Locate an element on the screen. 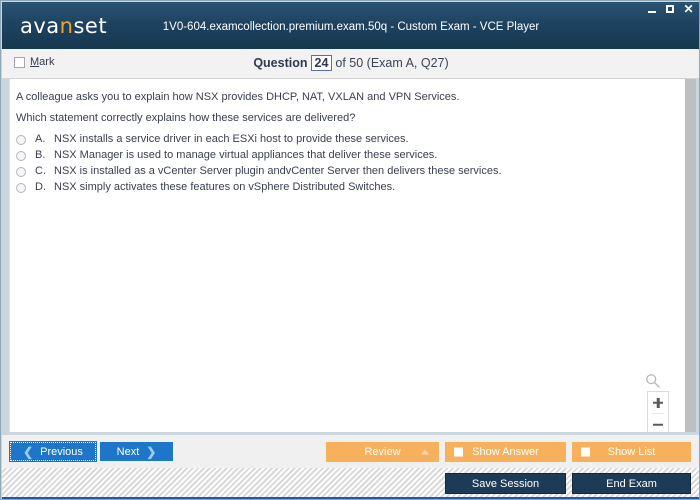 This screenshot has width=700, height=500. previous-button: ❮ Previous is located at coordinates (53, 451).